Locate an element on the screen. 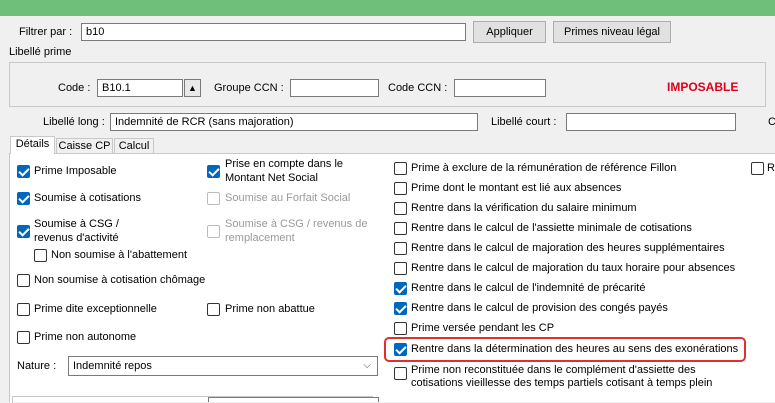 The image size is (775, 403). code-label: Code : is located at coordinates (74, 88).